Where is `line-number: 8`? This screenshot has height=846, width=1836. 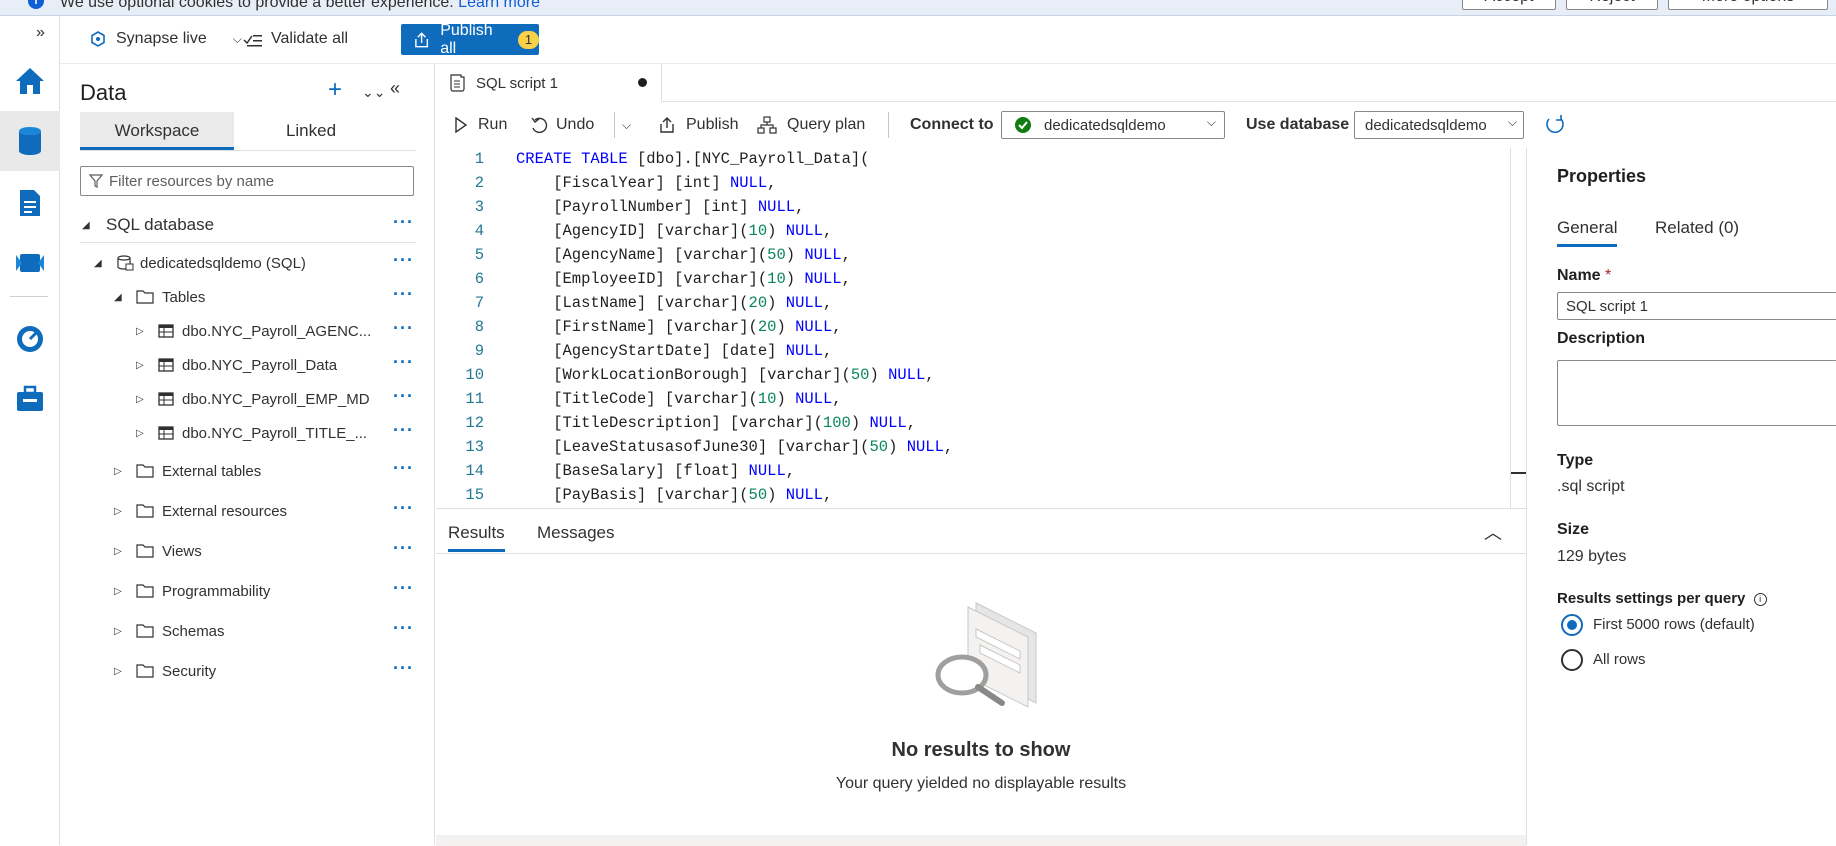
line-number: 8 is located at coordinates (479, 327).